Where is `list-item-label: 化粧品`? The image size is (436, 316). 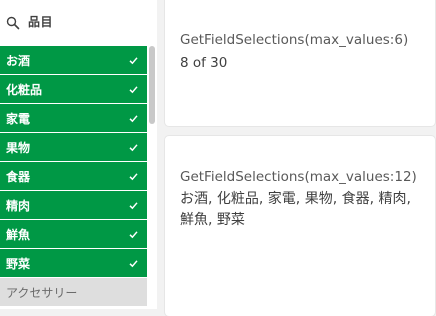
list-item-label: 化粧品 is located at coordinates (24, 90).